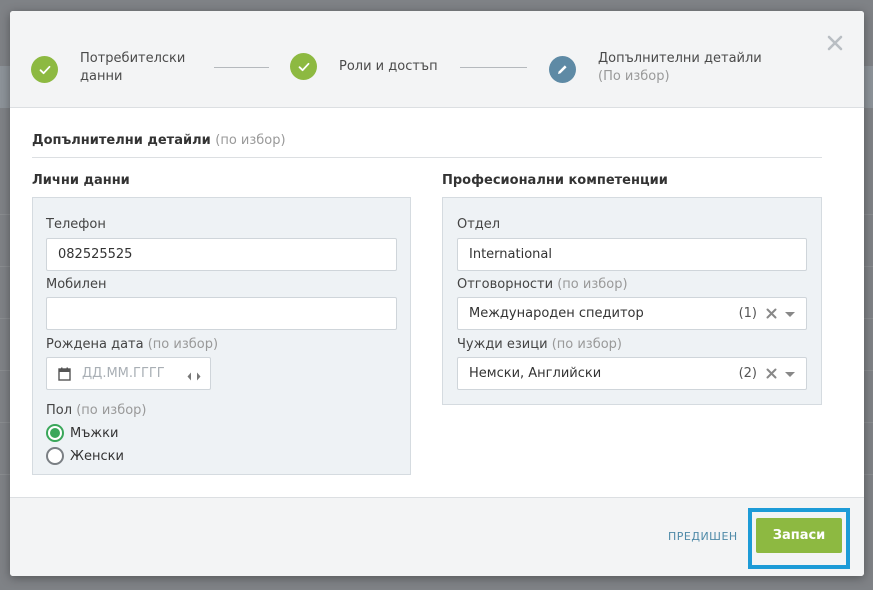 The width and height of the screenshot is (873, 590). I want to click on gender-option-male: Мъжки, so click(82, 433).